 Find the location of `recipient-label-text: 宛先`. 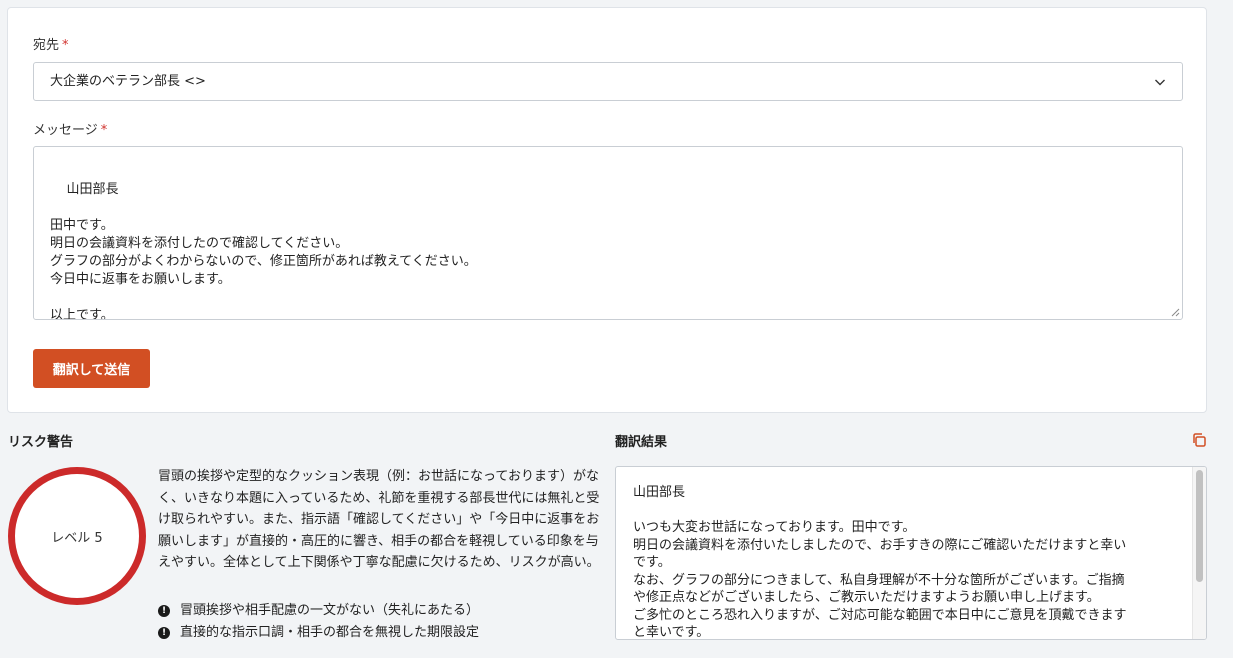

recipient-label-text: 宛先 is located at coordinates (46, 45).